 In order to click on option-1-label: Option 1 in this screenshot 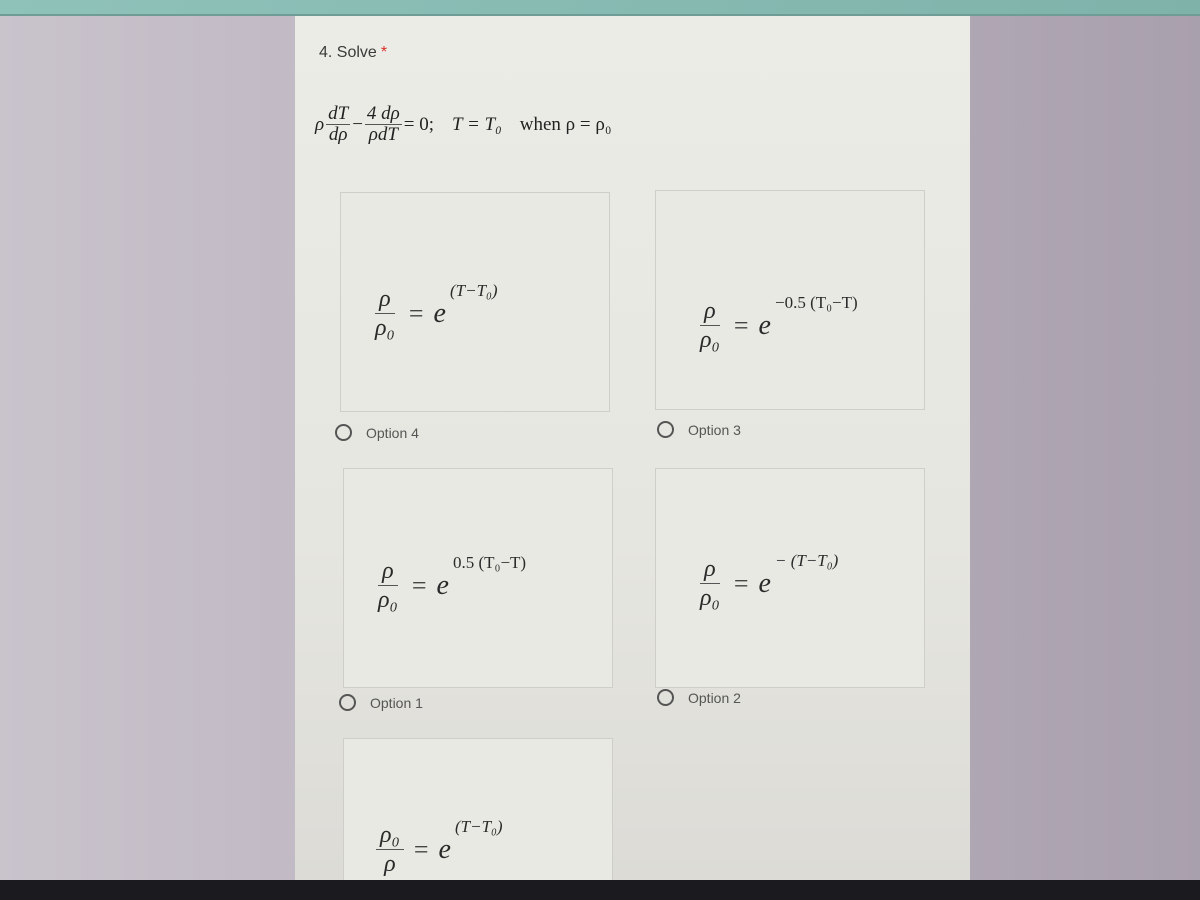, I will do `click(396, 702)`.